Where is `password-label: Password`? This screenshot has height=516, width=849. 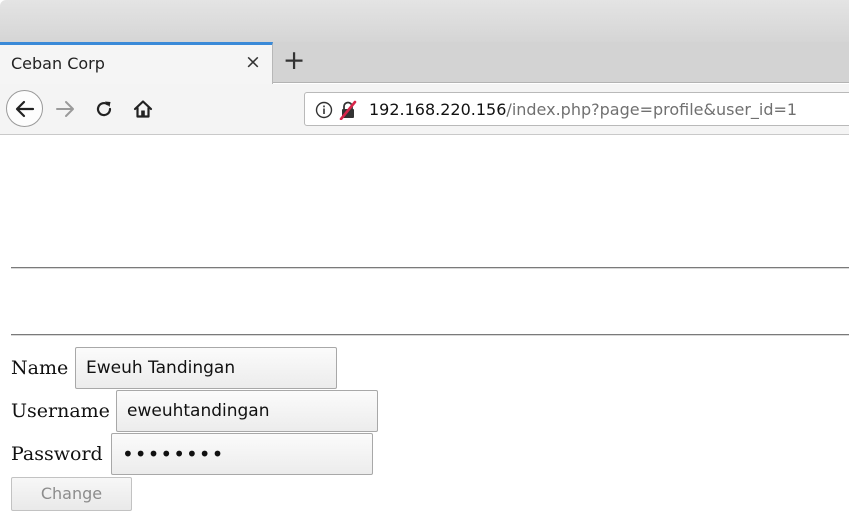
password-label: Password is located at coordinates (57, 454).